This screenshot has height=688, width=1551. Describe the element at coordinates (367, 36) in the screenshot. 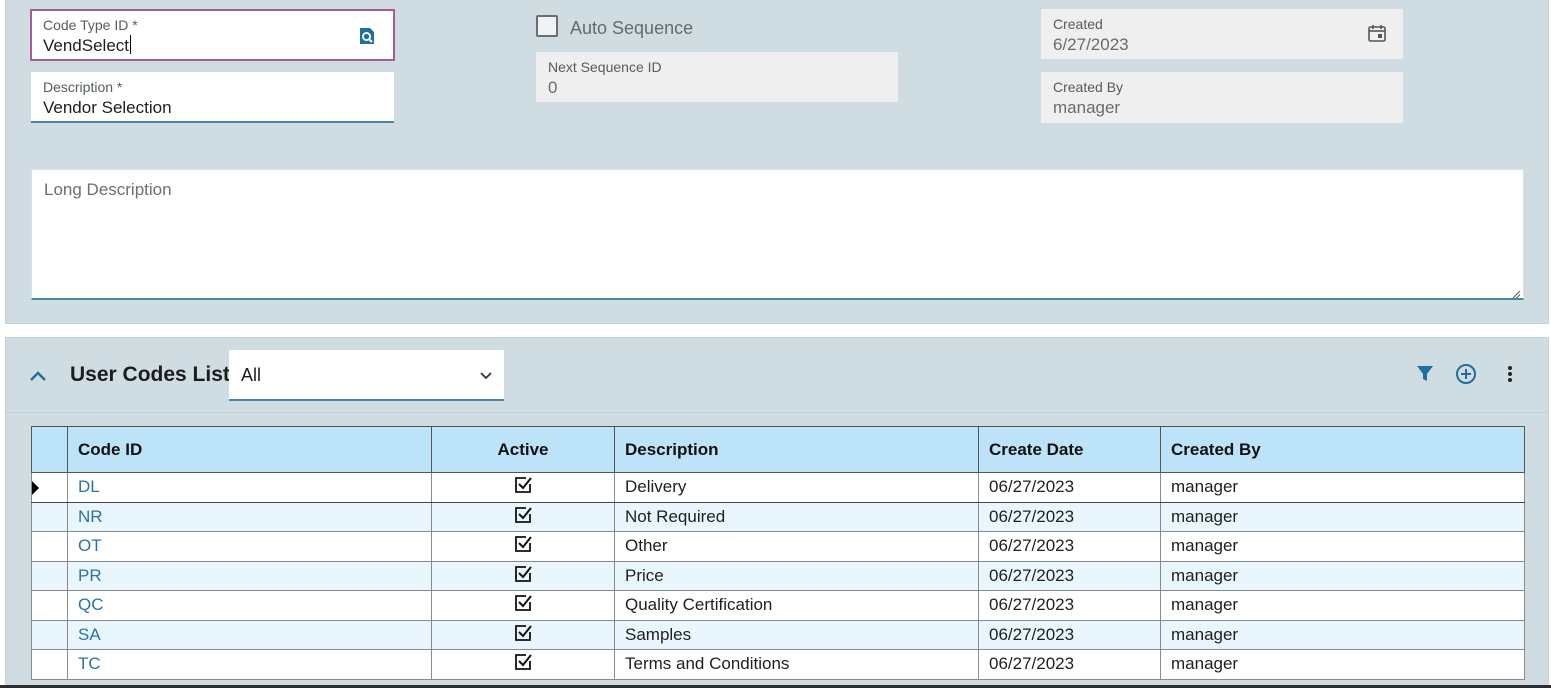

I see `lookup-search-icon` at that location.